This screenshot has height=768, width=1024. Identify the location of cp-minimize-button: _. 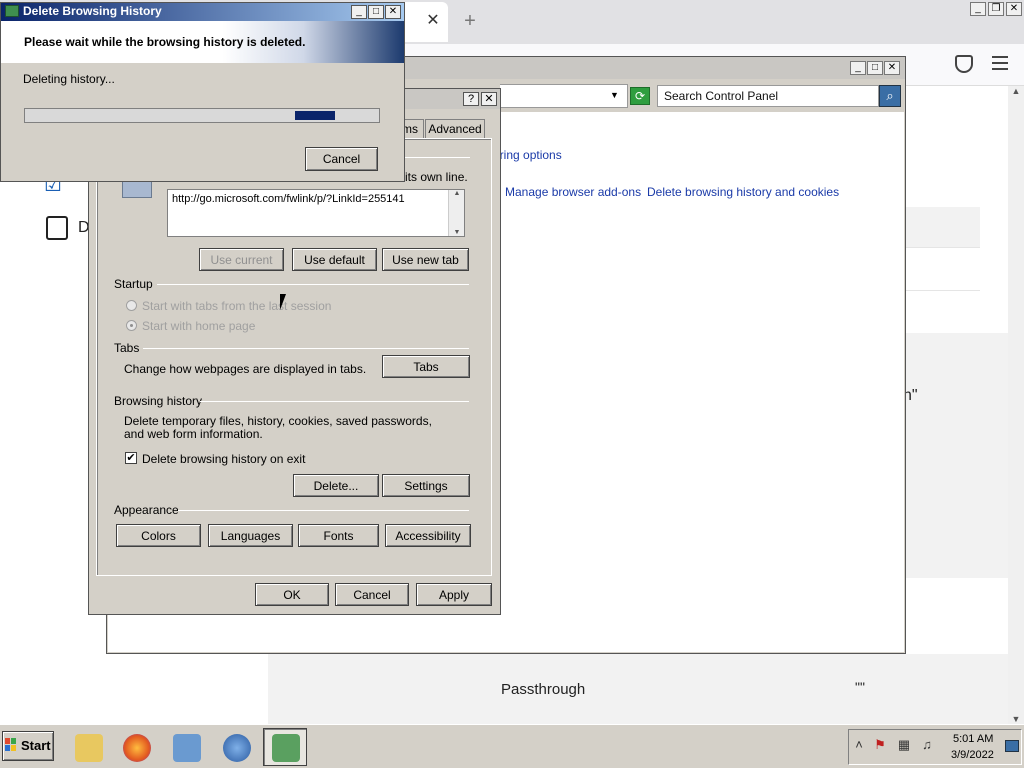
(858, 68).